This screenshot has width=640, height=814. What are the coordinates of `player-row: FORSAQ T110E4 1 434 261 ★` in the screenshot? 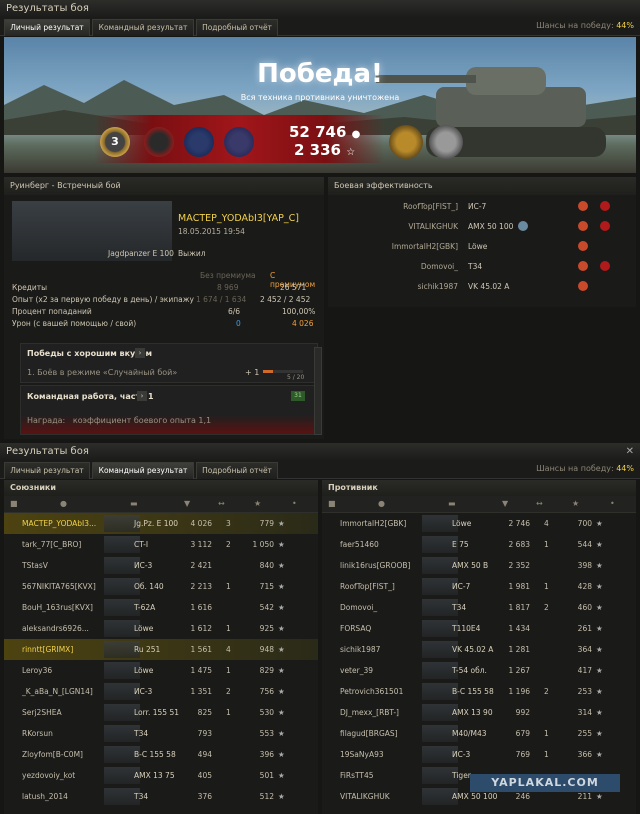 It's located at (479, 628).